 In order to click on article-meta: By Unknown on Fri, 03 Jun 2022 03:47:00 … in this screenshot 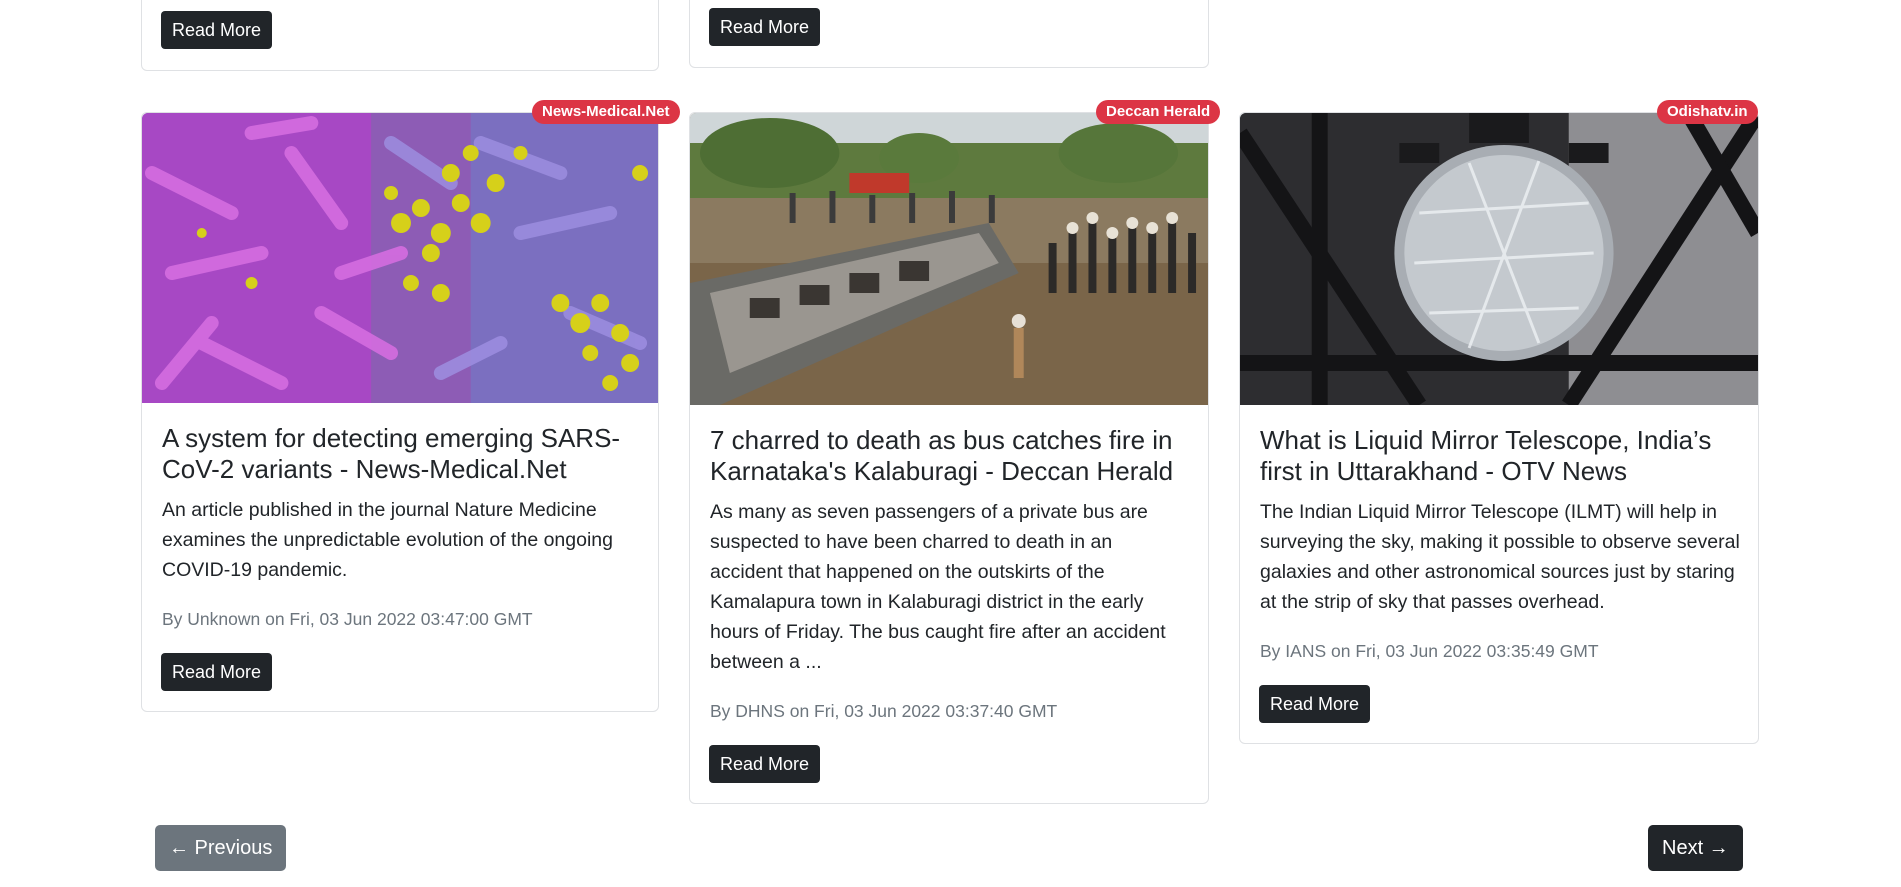, I will do `click(347, 619)`.